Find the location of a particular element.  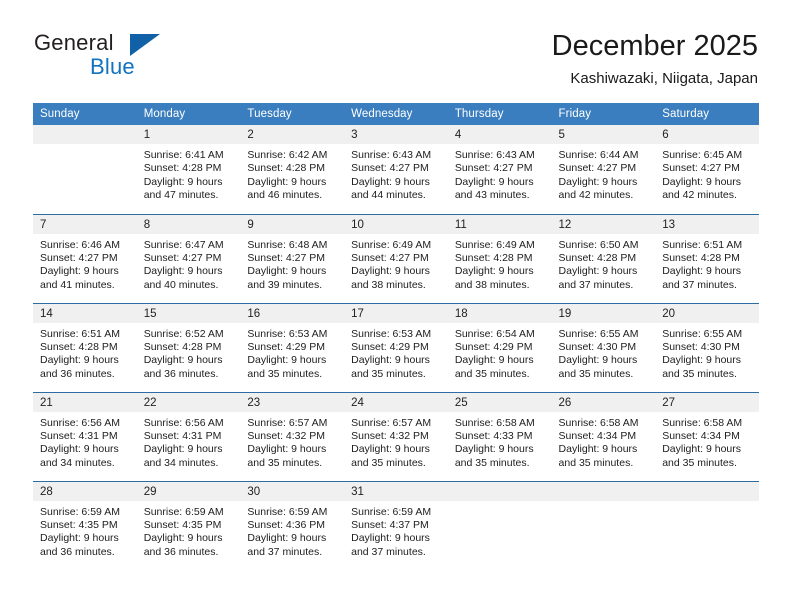

day-number: 28 is located at coordinates (85, 491).